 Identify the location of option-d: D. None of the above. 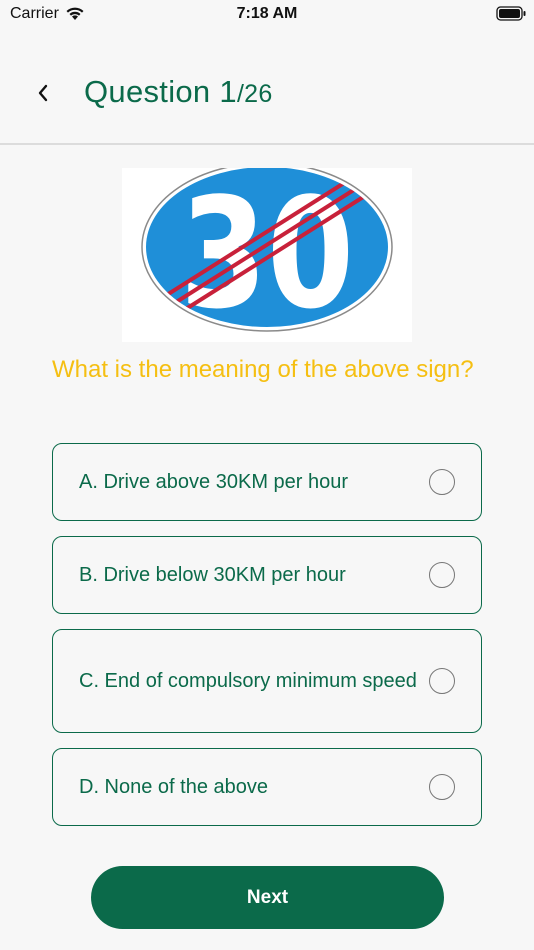
(267, 787).